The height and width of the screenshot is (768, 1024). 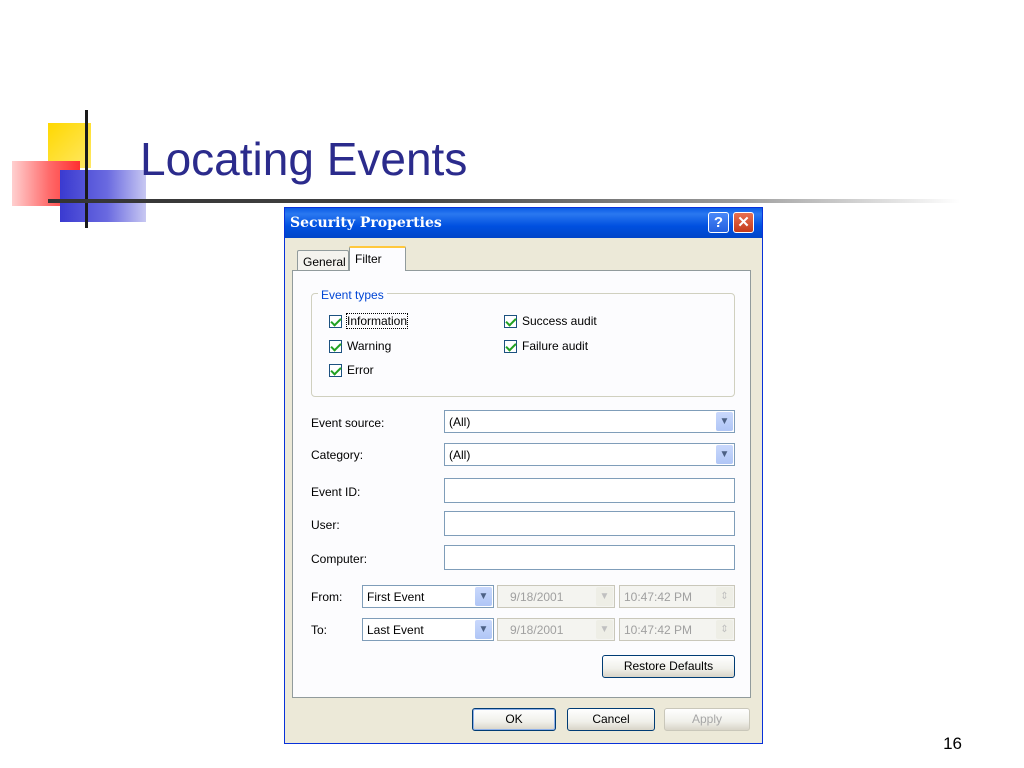 I want to click on from-label: From:, so click(x=327, y=597).